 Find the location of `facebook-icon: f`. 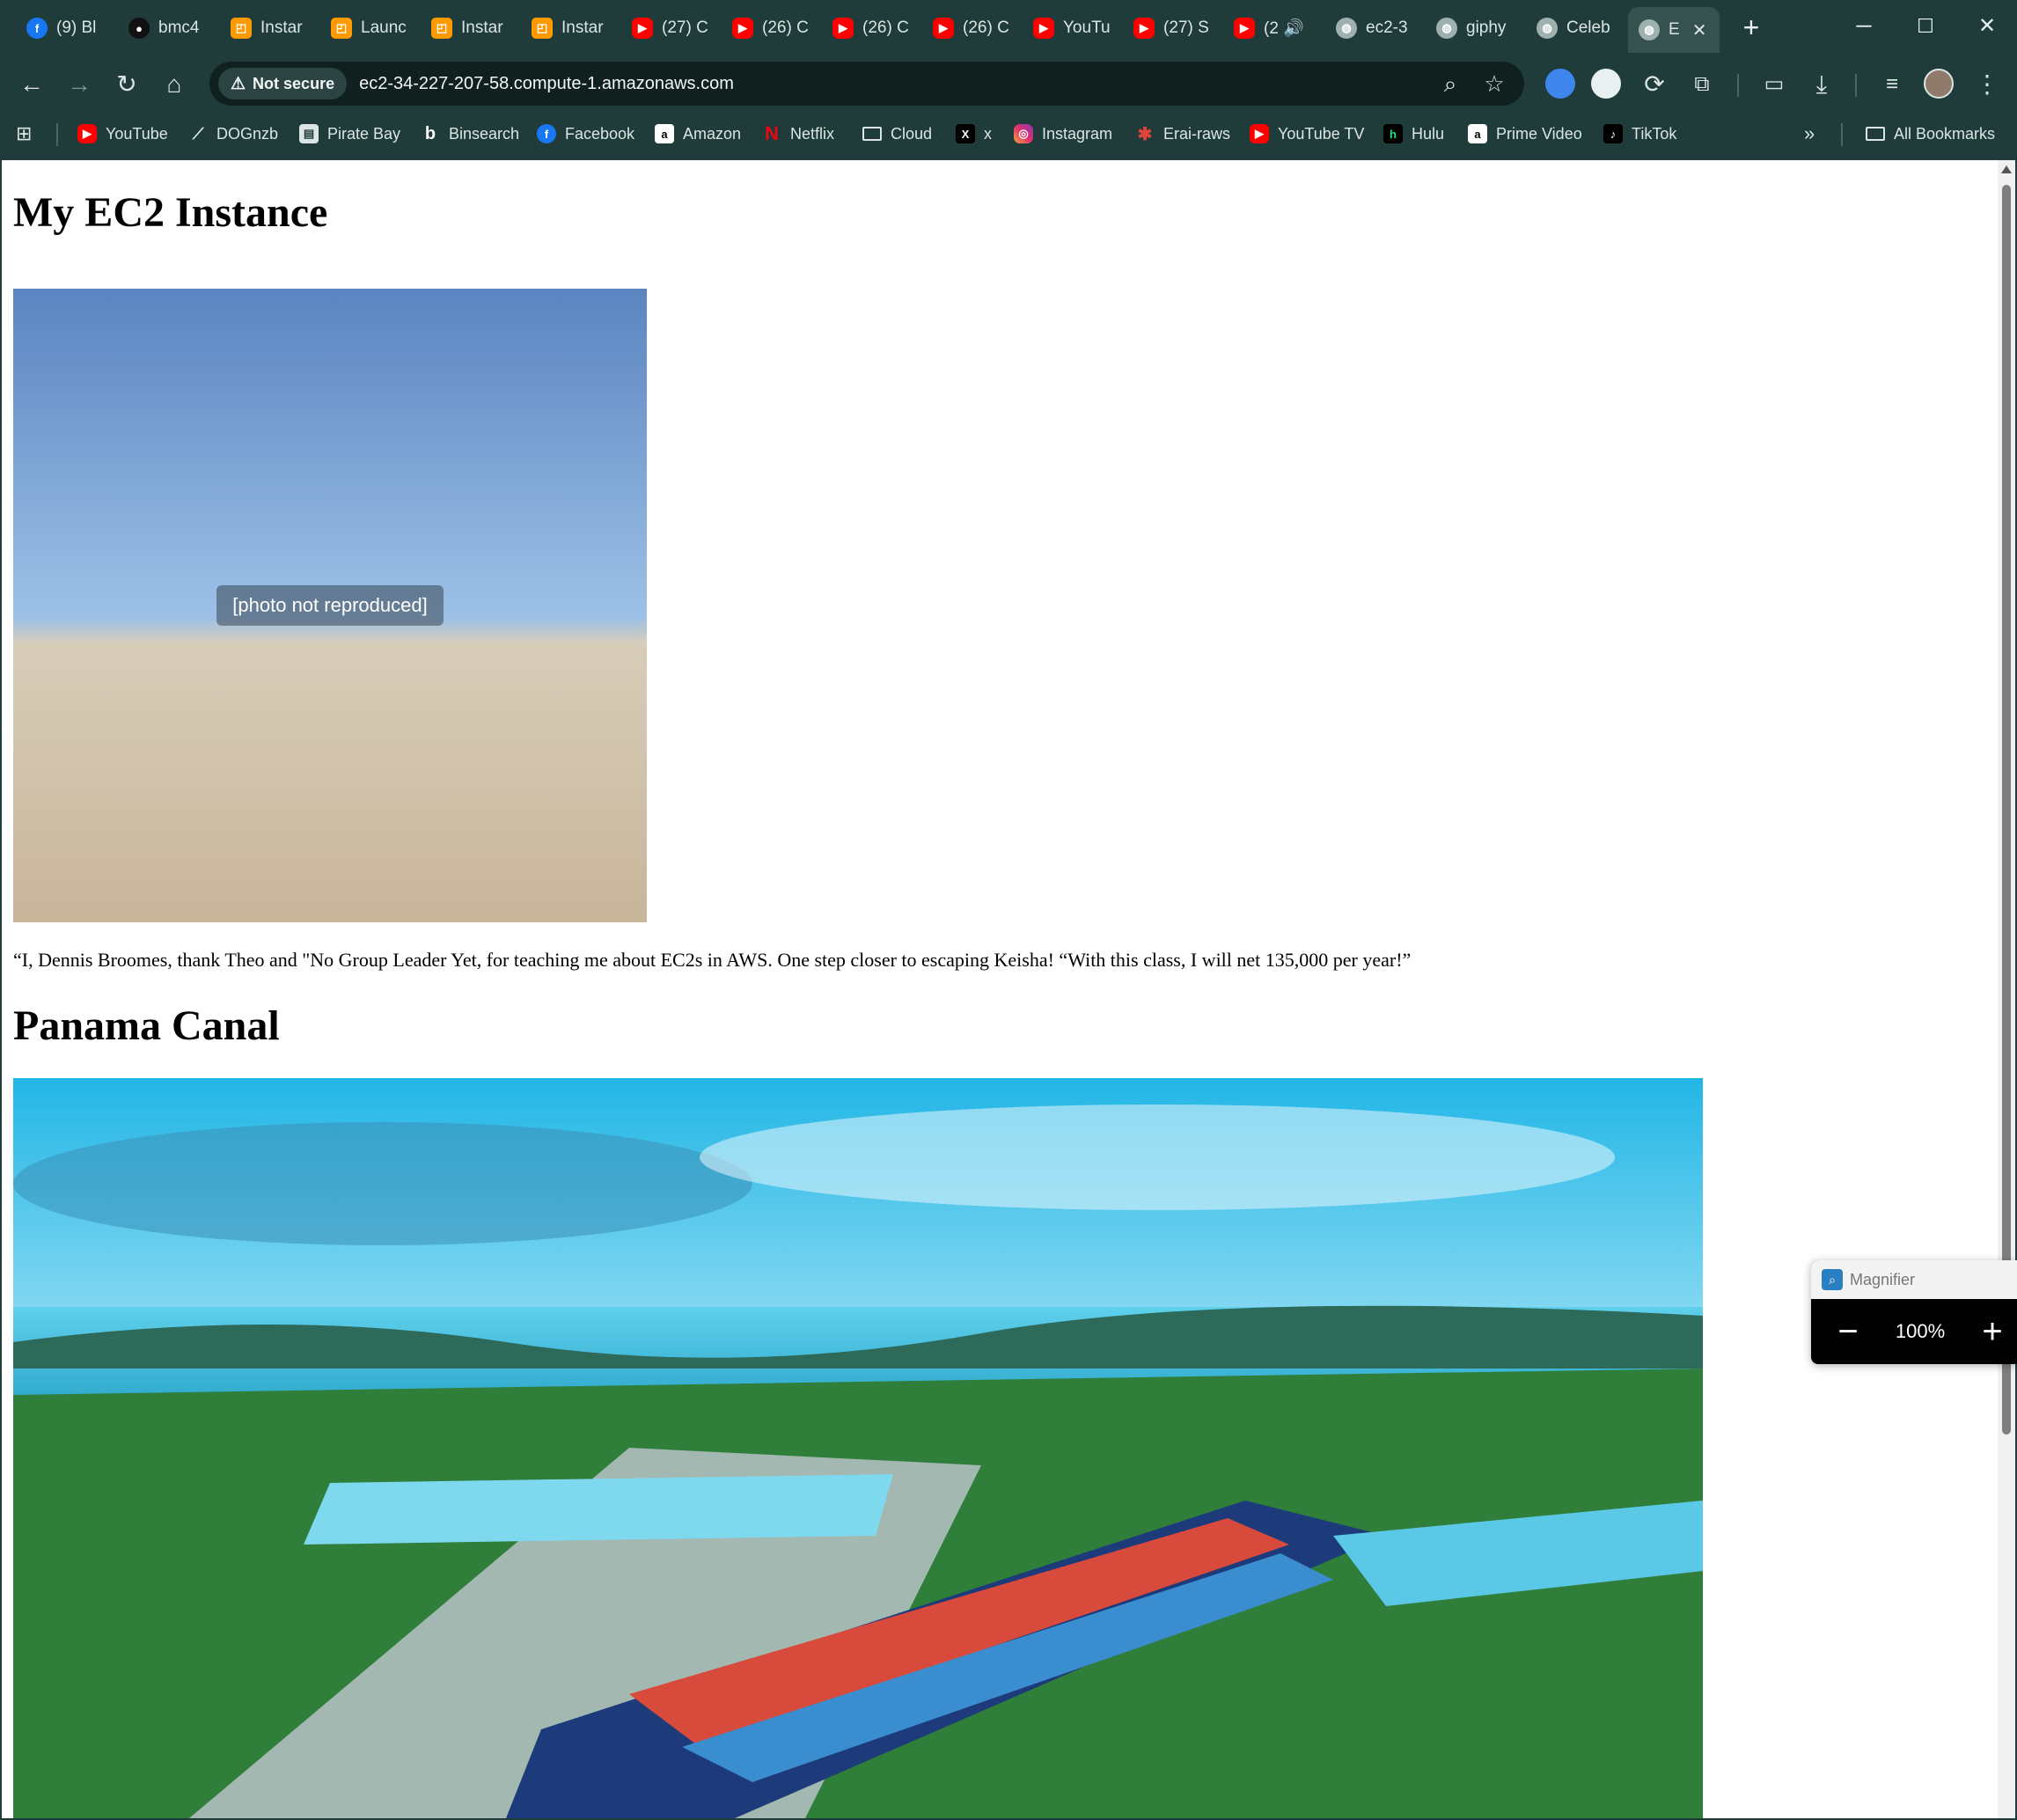

facebook-icon: f is located at coordinates (547, 133).